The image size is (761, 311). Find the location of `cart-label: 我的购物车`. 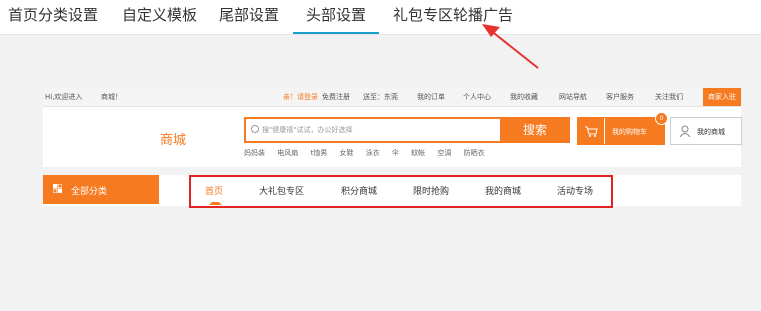

cart-label: 我的购物车 is located at coordinates (629, 132).